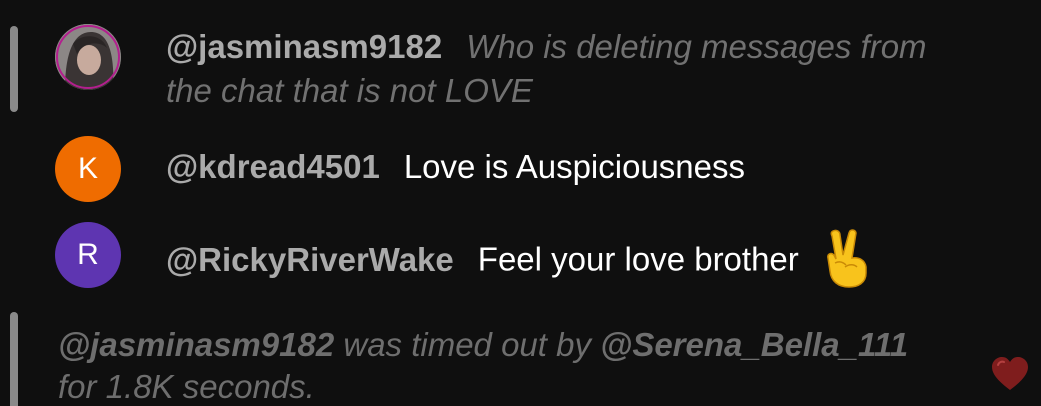  I want to click on profile-photo-icon, so click(88, 57).